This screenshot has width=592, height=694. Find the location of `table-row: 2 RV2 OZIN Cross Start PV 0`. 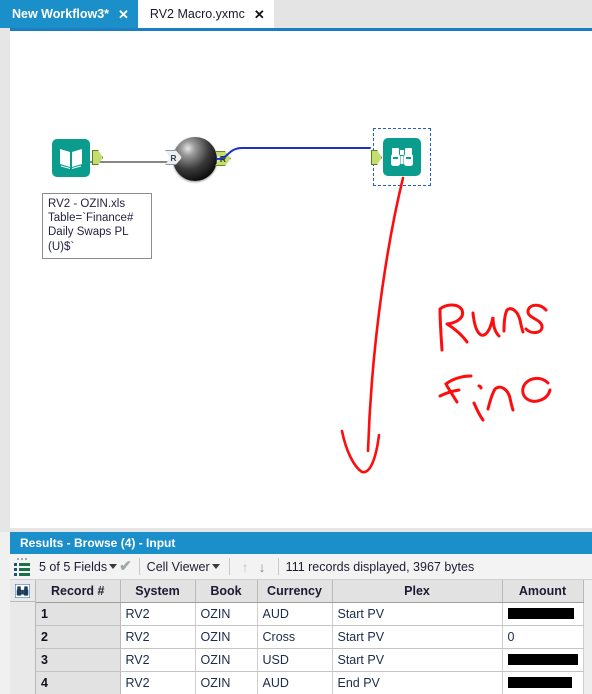

table-row: 2 RV2 OZIN Cross Start PV 0 is located at coordinates (310, 637).